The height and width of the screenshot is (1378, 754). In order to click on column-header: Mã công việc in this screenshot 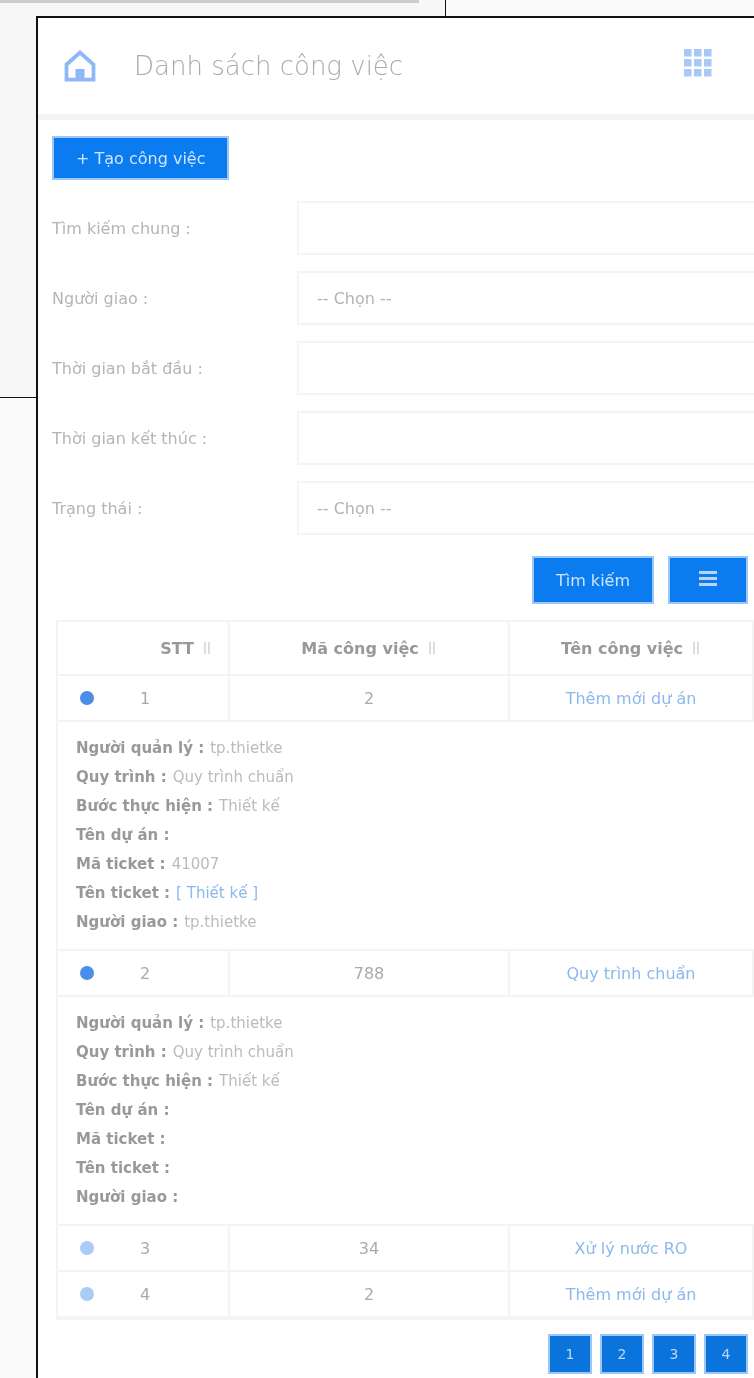, I will do `click(370, 648)`.